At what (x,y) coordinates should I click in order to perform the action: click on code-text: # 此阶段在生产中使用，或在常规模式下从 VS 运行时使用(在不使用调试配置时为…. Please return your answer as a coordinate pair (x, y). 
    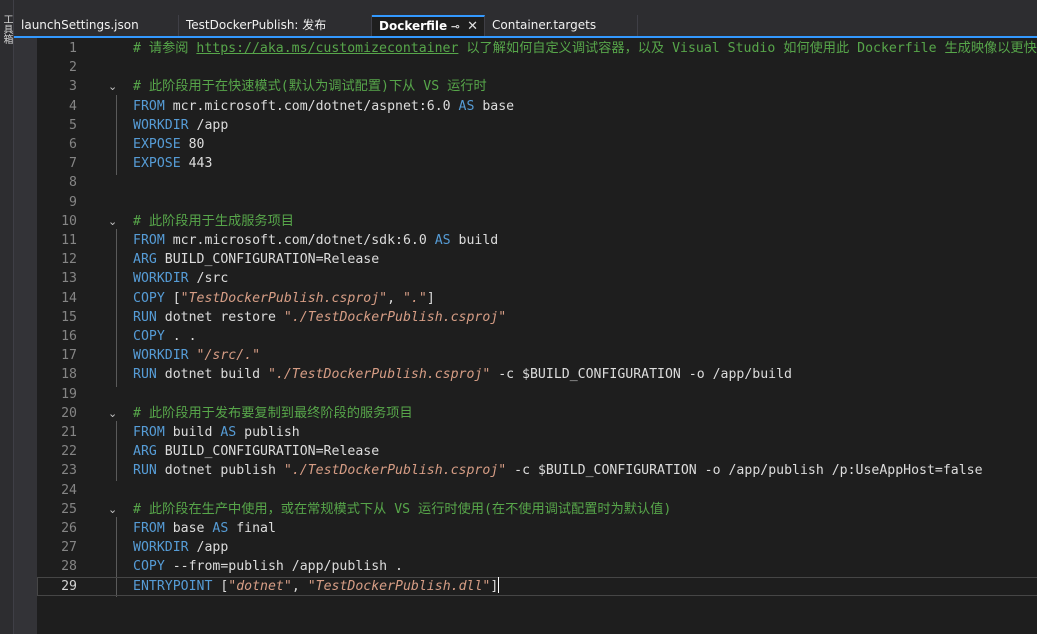
    Looking at the image, I should click on (402, 509).